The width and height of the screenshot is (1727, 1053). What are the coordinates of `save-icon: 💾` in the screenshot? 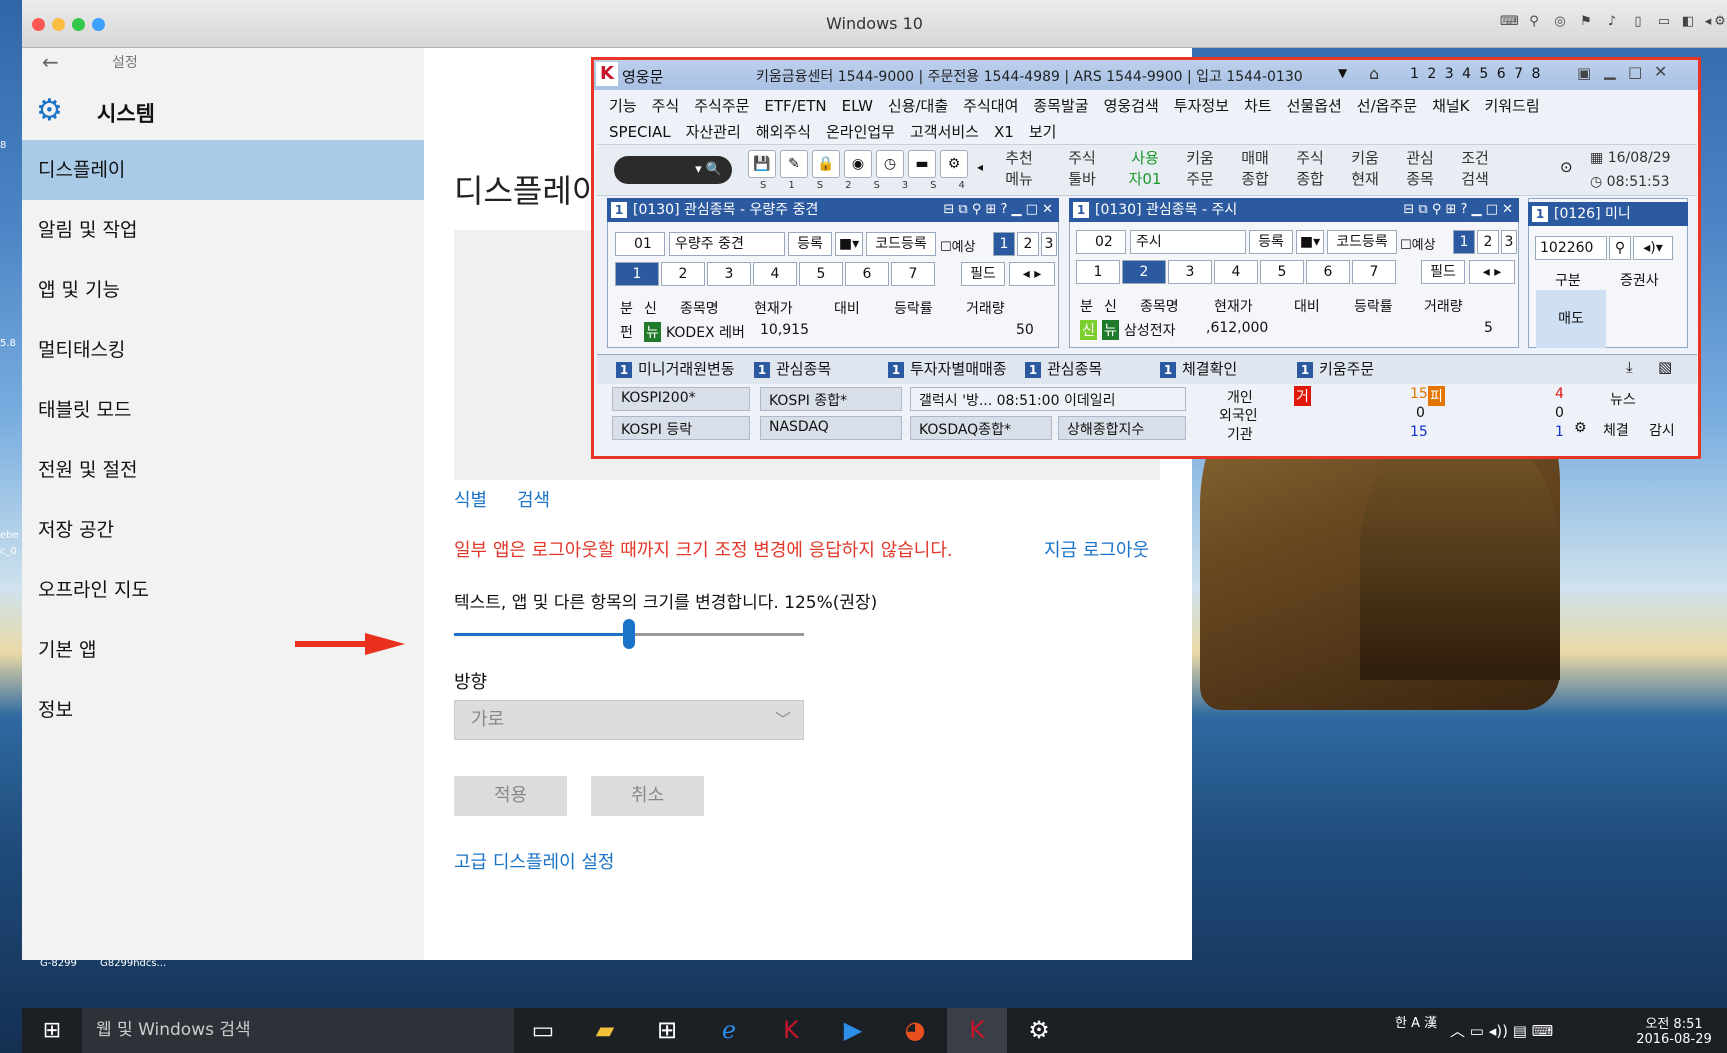 It's located at (762, 164).